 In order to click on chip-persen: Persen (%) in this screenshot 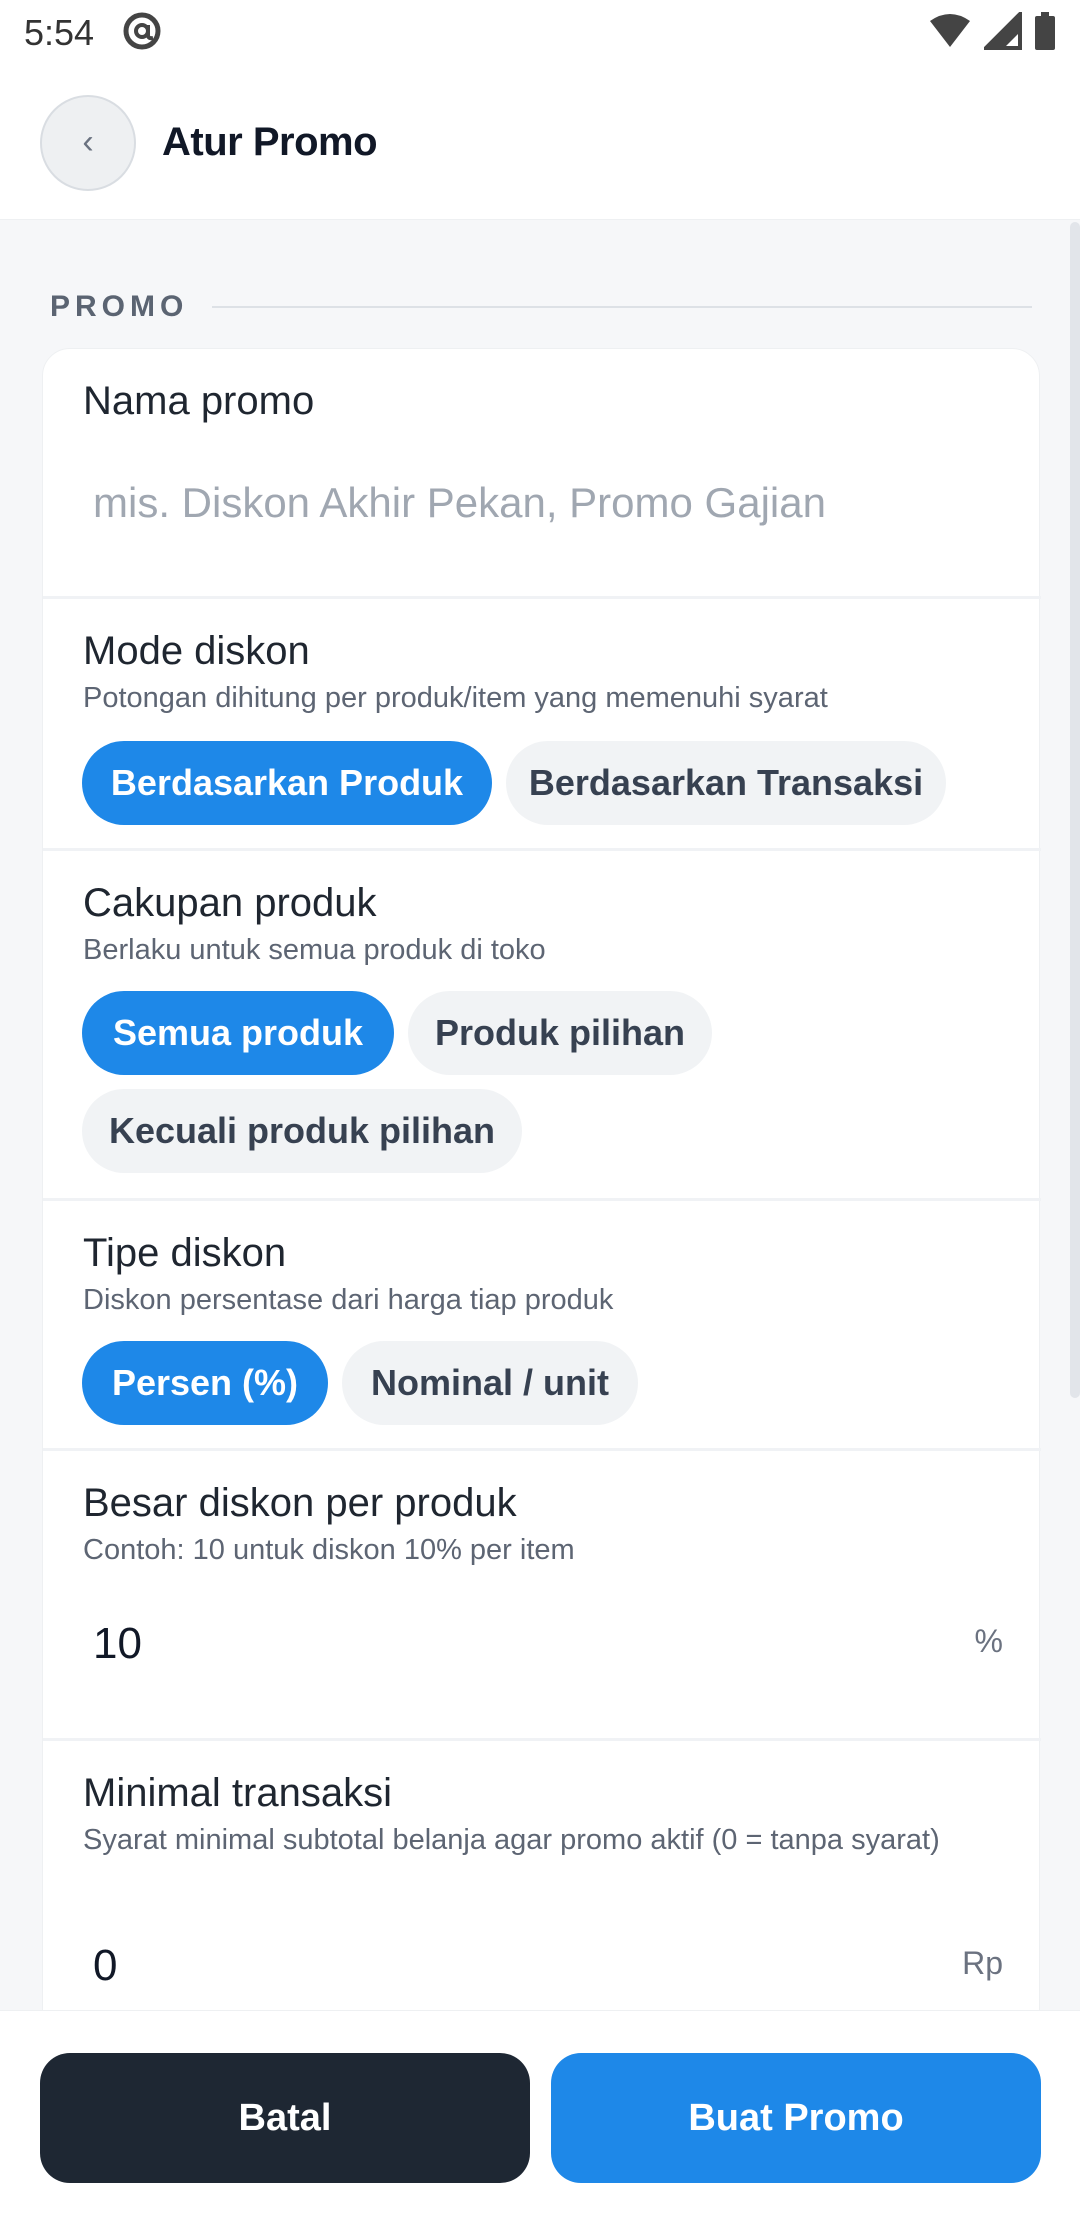, I will do `click(205, 1383)`.